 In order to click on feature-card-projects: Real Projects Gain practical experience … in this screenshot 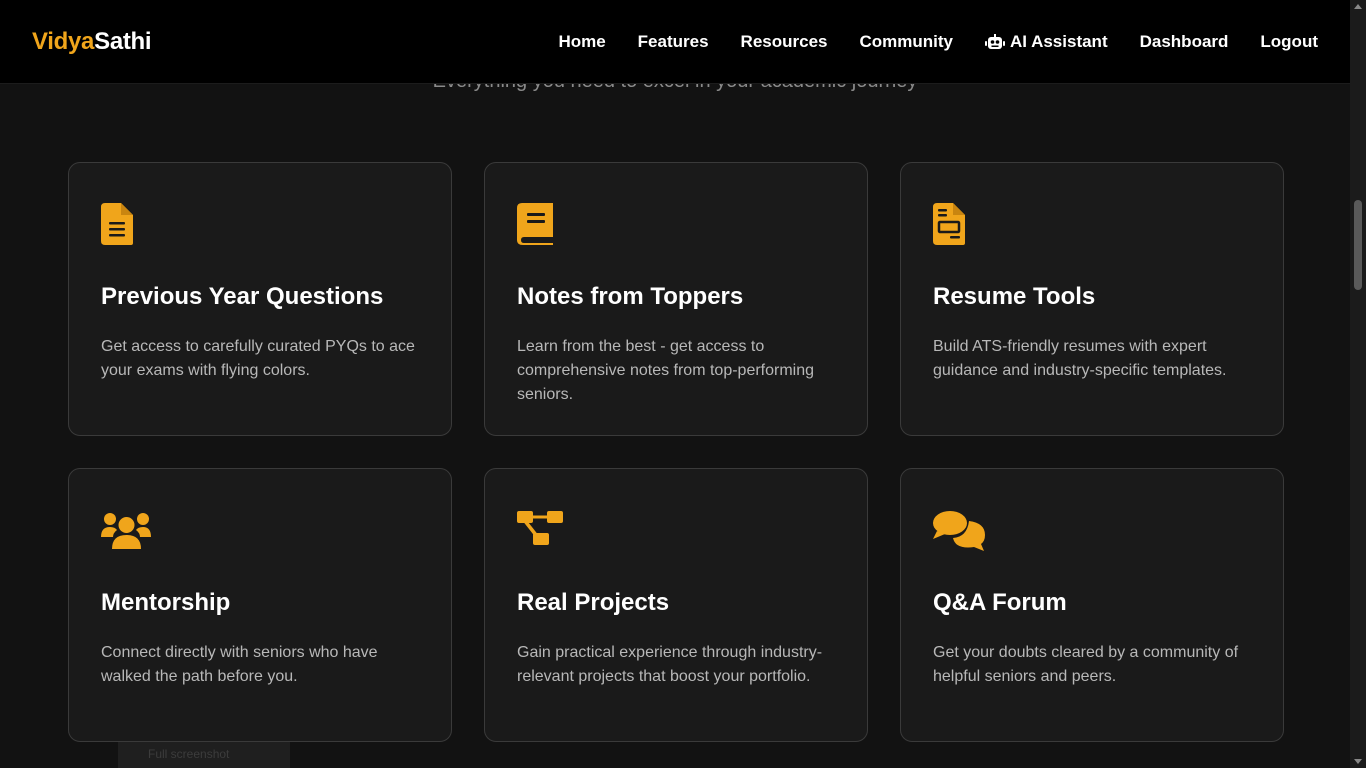, I will do `click(676, 605)`.